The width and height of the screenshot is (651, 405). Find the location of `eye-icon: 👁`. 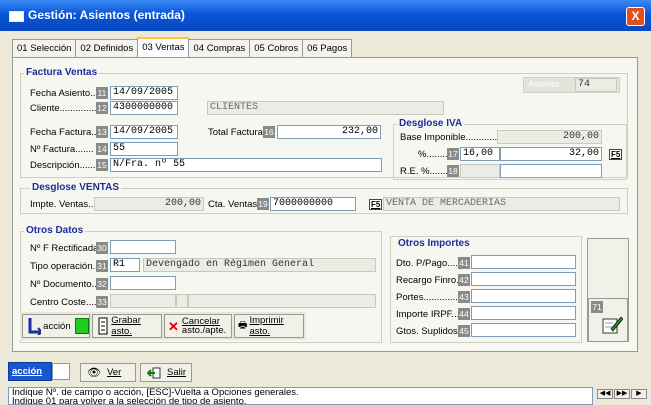

eye-icon: 👁 is located at coordinates (94, 373).